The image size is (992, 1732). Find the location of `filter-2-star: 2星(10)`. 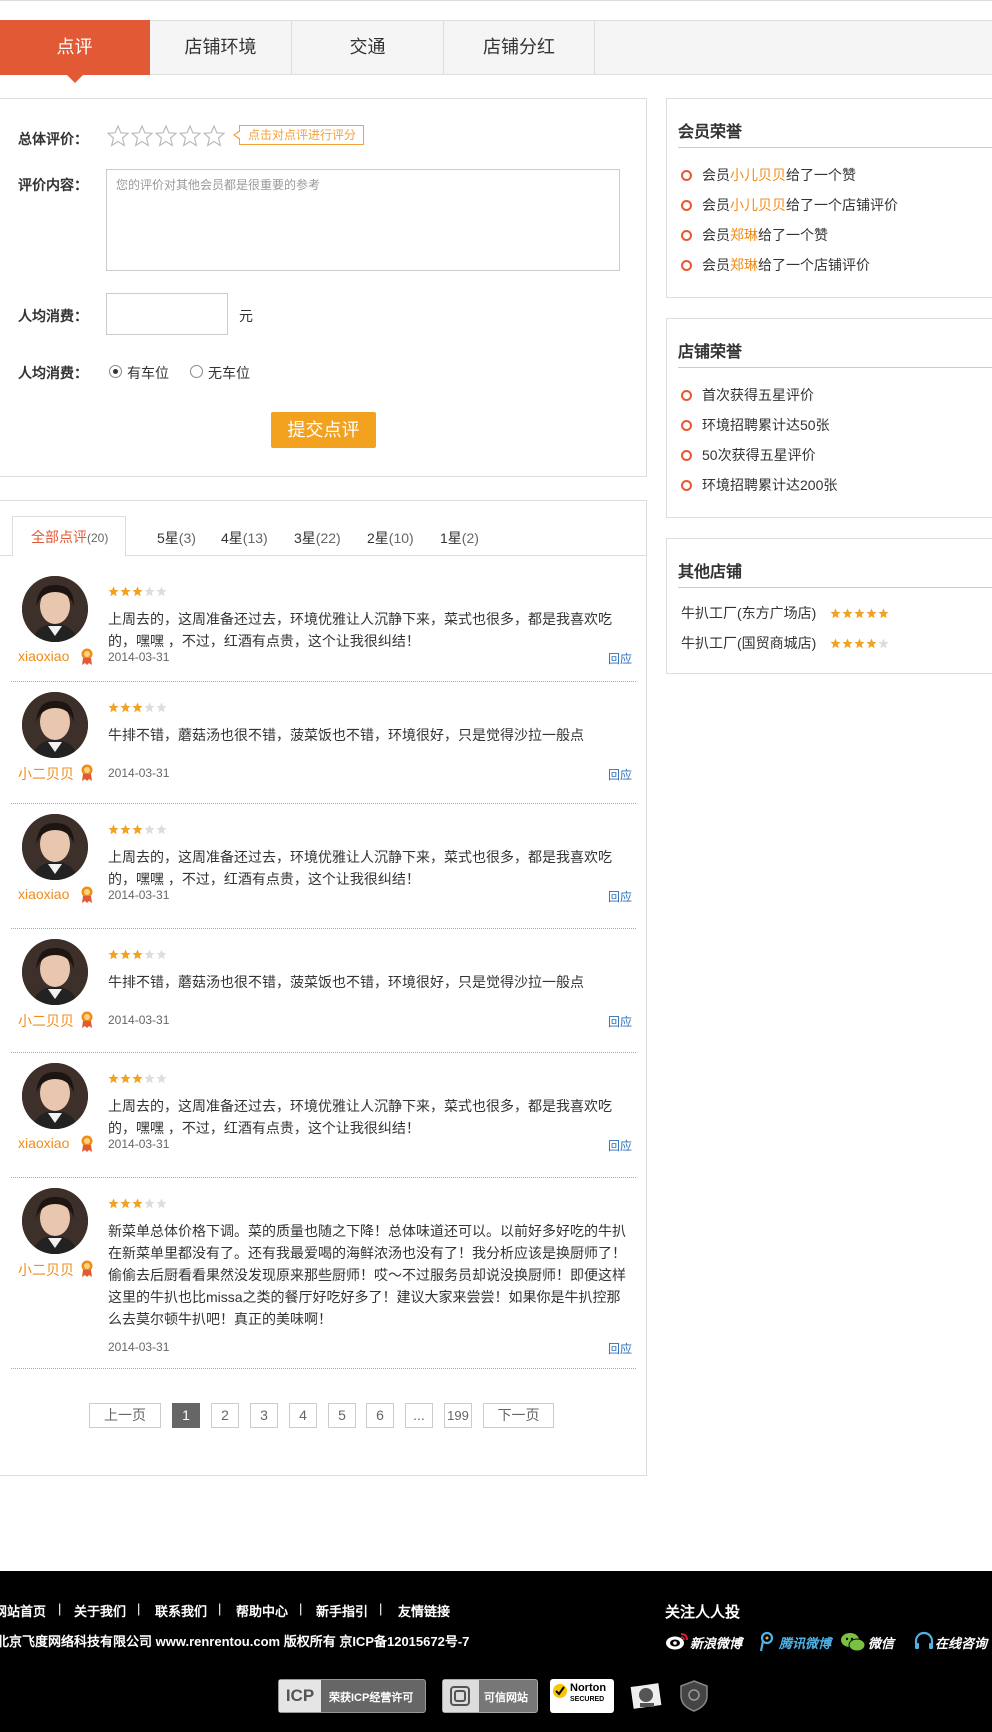

filter-2-star: 2星(10) is located at coordinates (390, 538).